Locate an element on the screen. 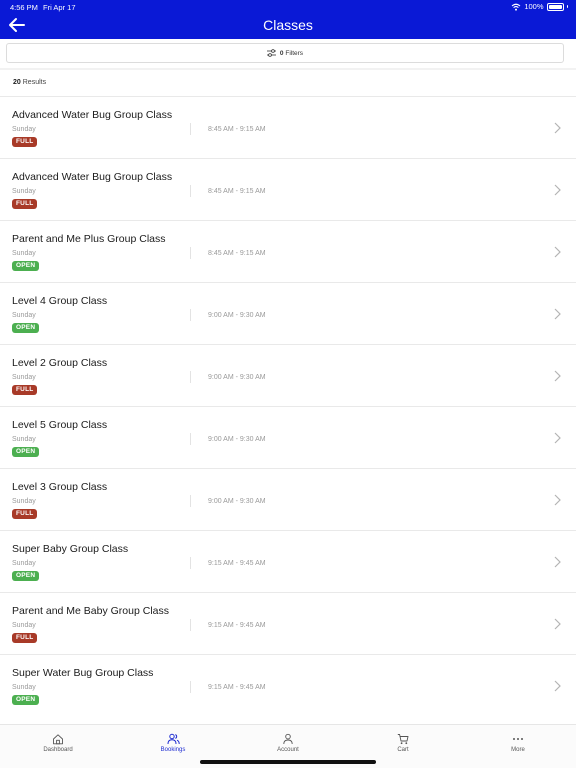 The height and width of the screenshot is (768, 576). class-name: Parent and Me Plus Group Class is located at coordinates (89, 239).